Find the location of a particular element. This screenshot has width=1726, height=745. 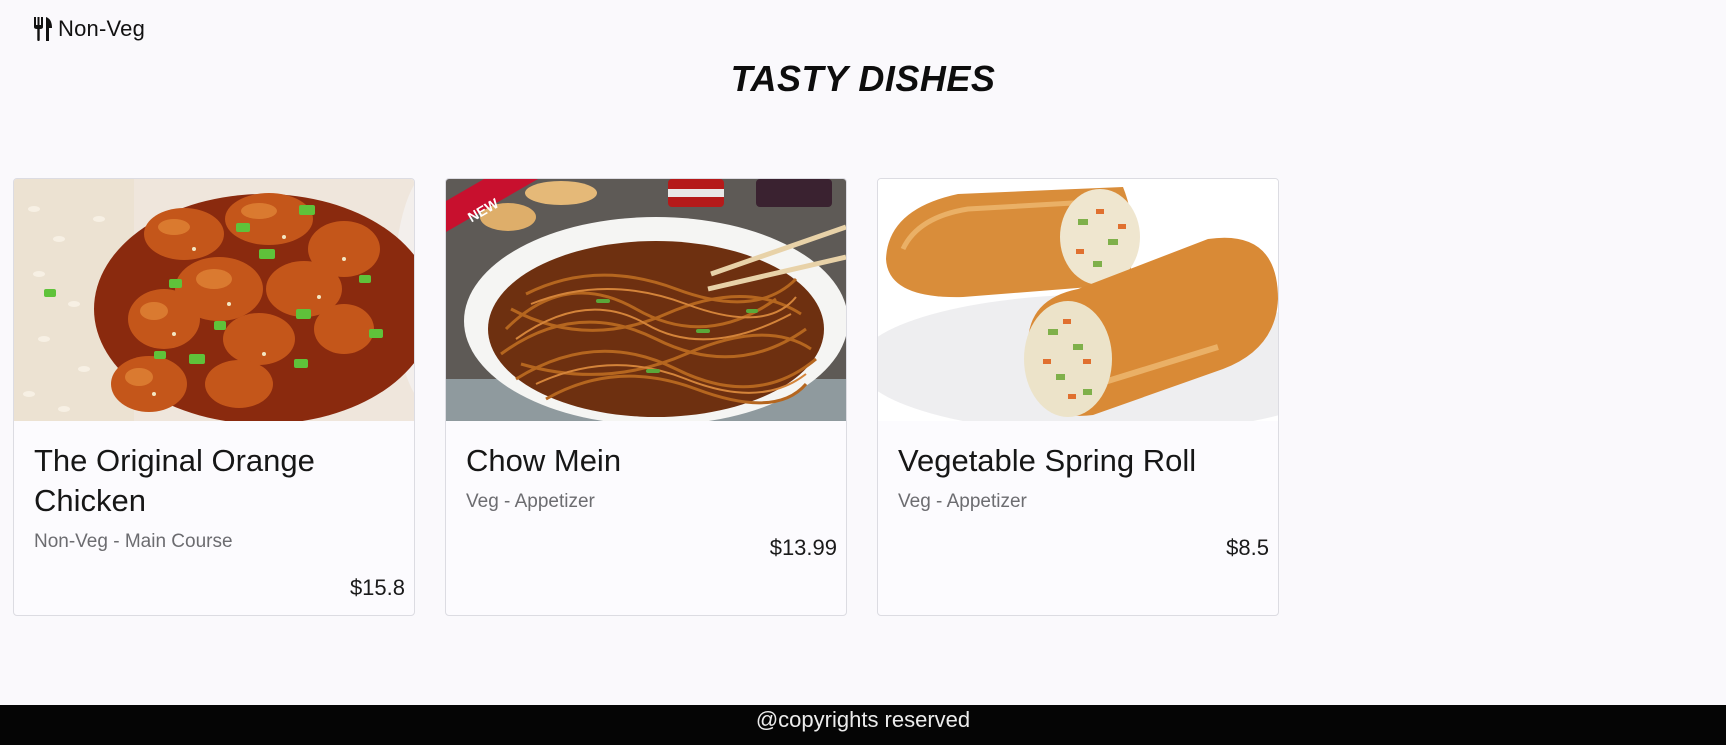

dish-title: Chow Mein is located at coordinates (544, 460).